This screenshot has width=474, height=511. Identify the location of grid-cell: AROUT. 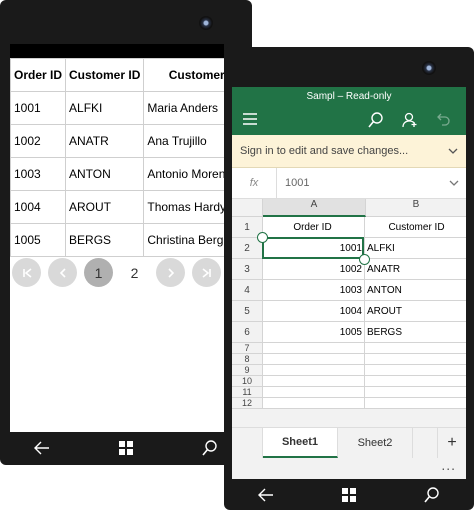
(105, 207).